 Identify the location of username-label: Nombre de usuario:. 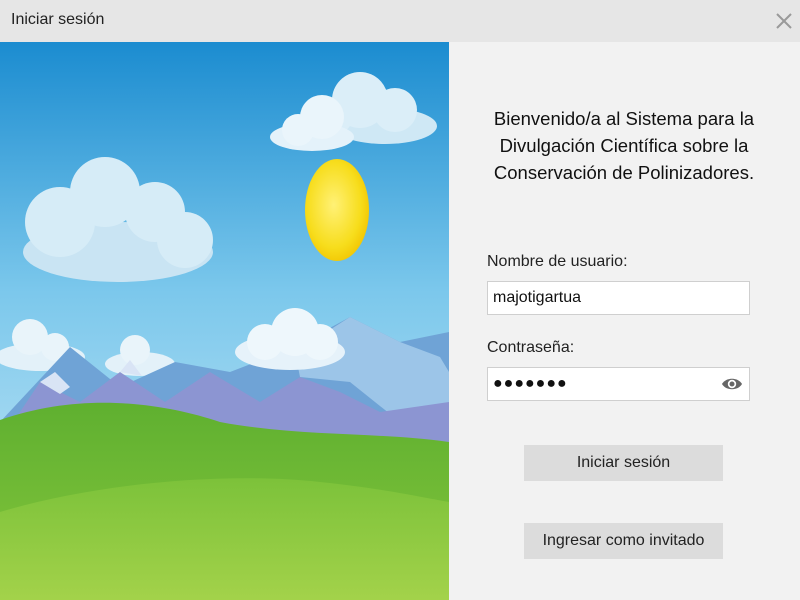
(557, 261).